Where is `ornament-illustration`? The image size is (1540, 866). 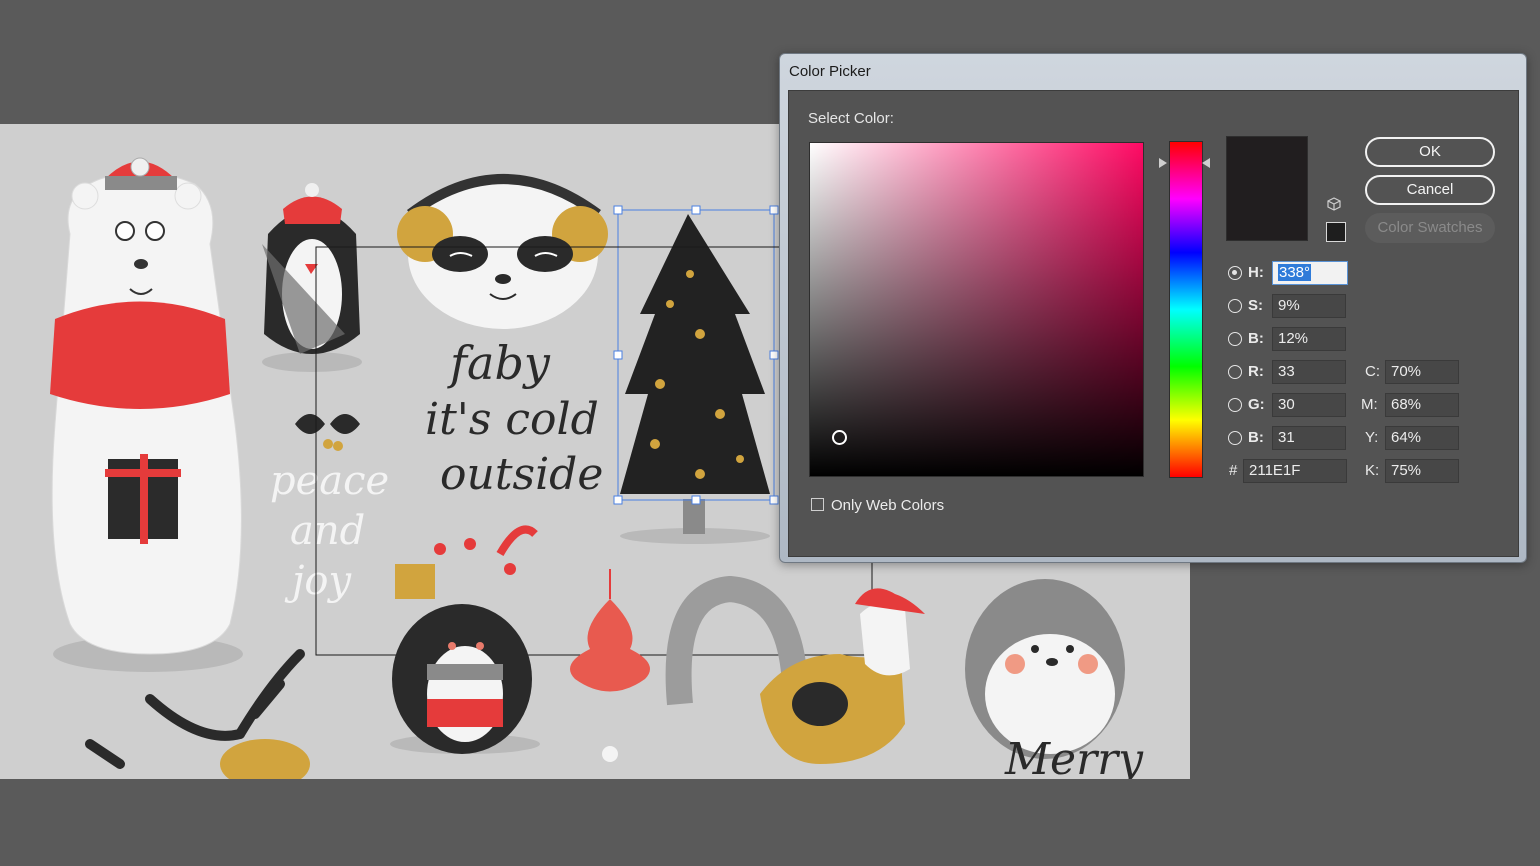
ornament-illustration is located at coordinates (610, 630).